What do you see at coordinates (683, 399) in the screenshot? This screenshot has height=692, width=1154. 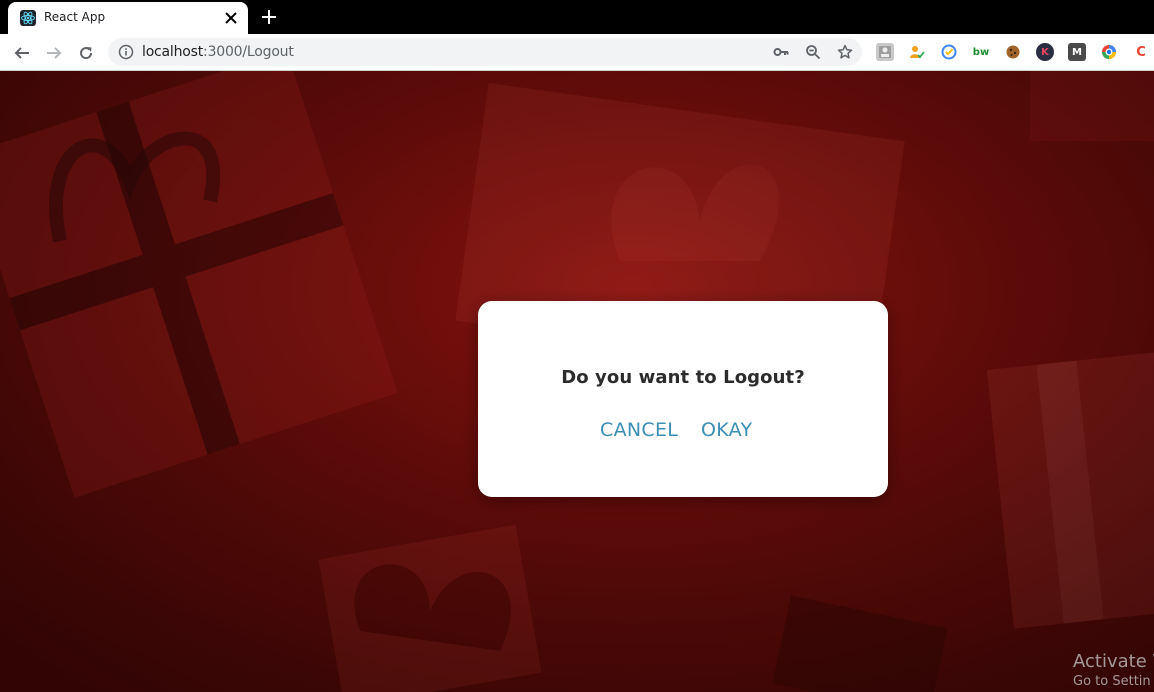 I see `logout-dialog: Do you want to Logout? CANCEL OKAY` at bounding box center [683, 399].